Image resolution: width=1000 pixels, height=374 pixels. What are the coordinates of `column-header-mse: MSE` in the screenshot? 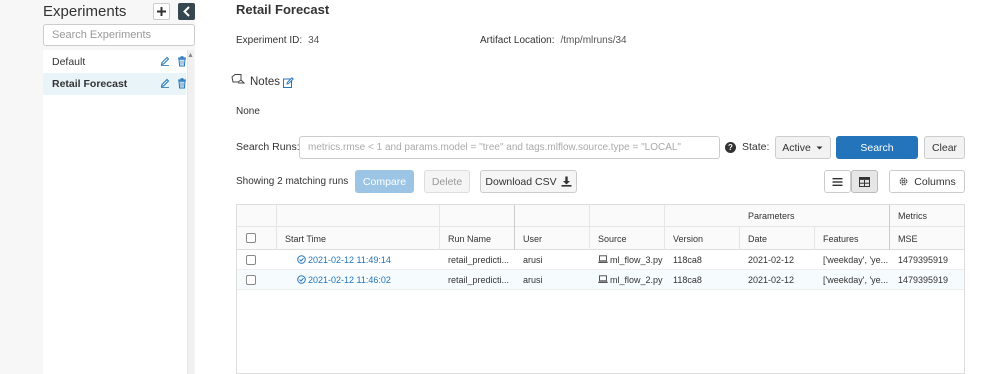 It's located at (908, 239).